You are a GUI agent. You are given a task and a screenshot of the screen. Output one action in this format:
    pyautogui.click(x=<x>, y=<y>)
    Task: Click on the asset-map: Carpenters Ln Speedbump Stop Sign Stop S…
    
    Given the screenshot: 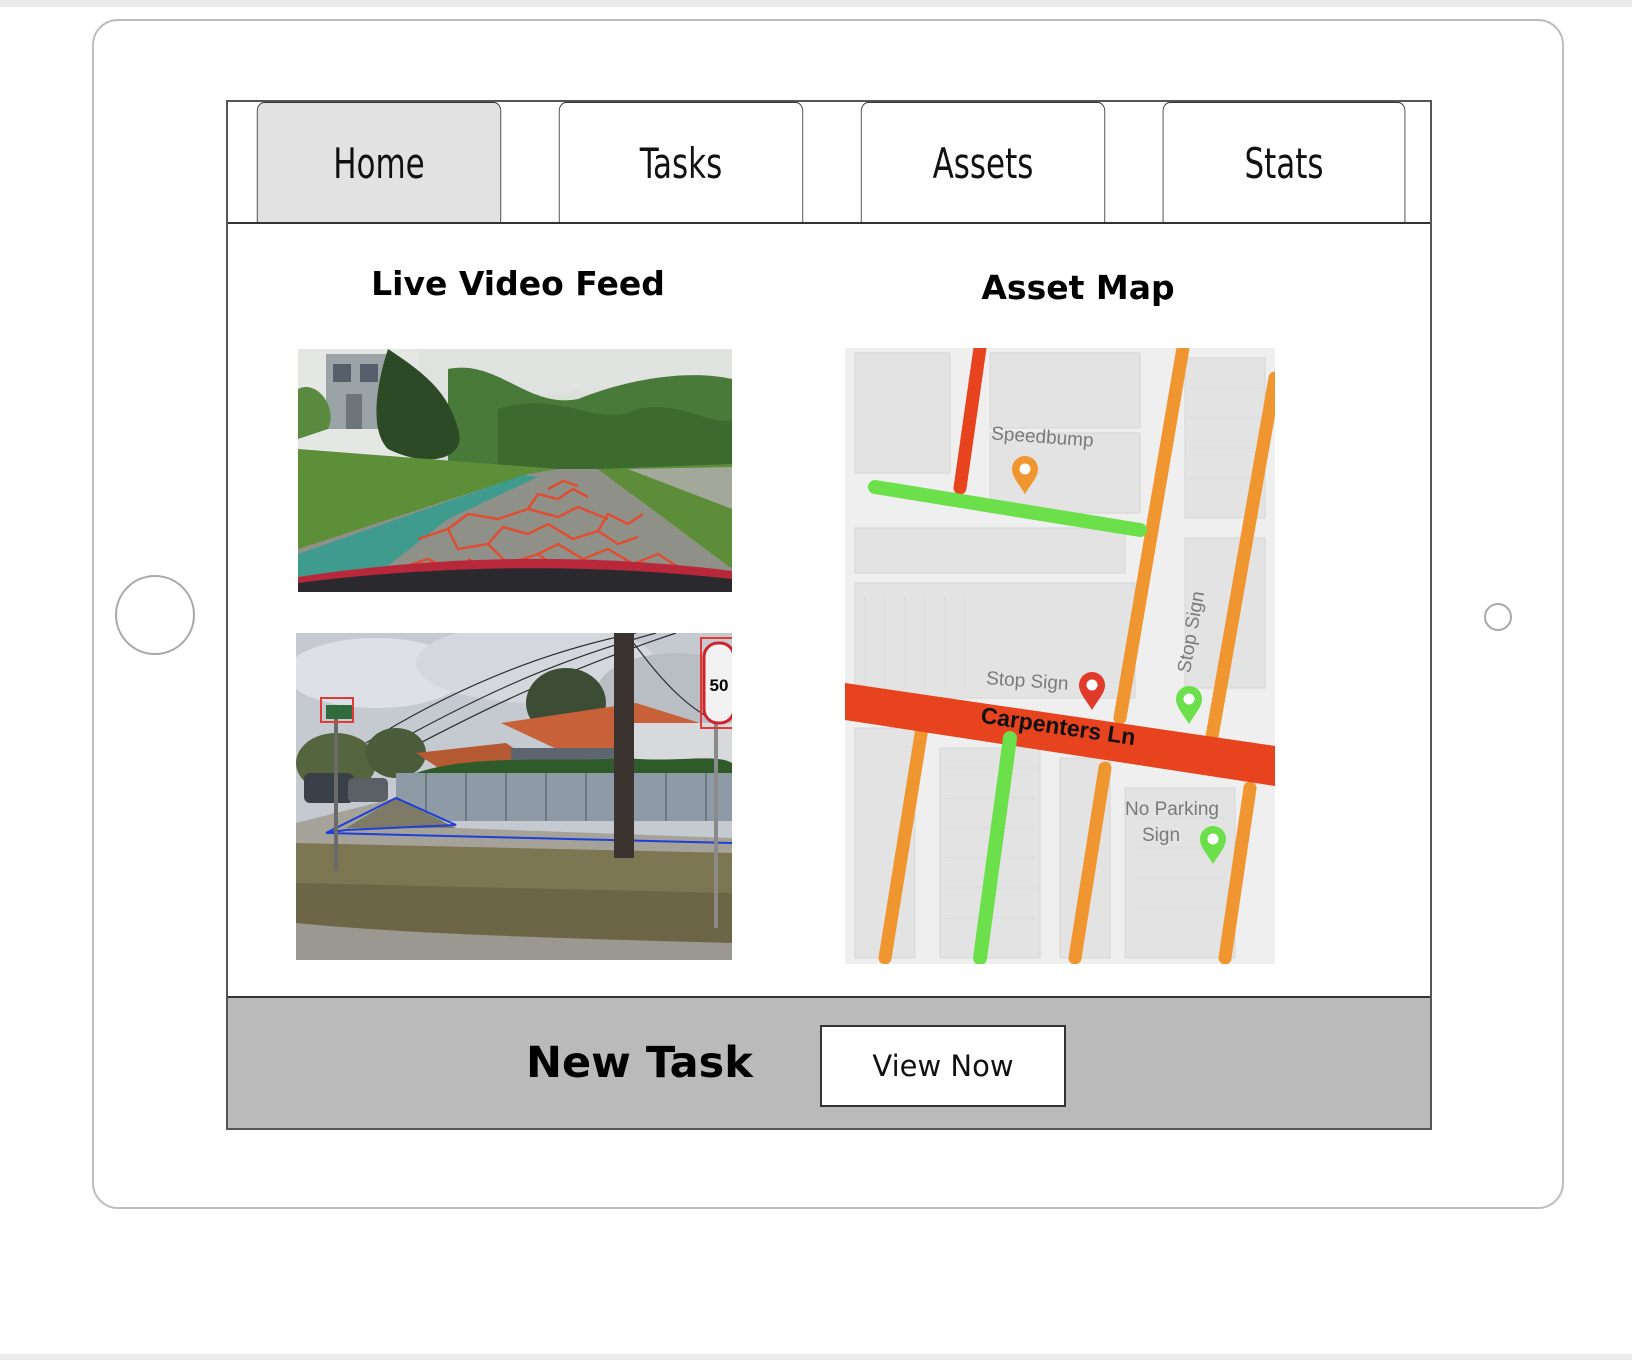 What is the action you would take?
    pyautogui.click(x=1060, y=656)
    